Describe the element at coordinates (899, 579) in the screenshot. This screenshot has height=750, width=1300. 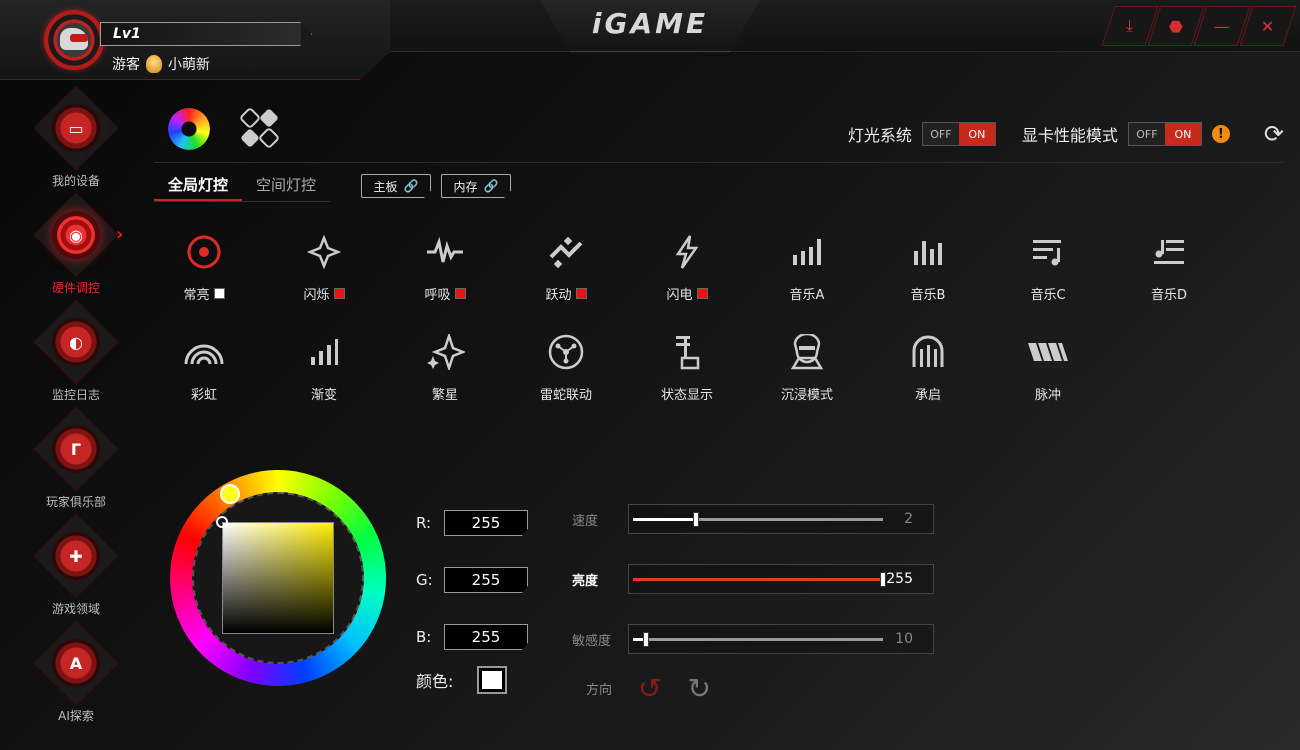
I see `brightness-value: 255` at that location.